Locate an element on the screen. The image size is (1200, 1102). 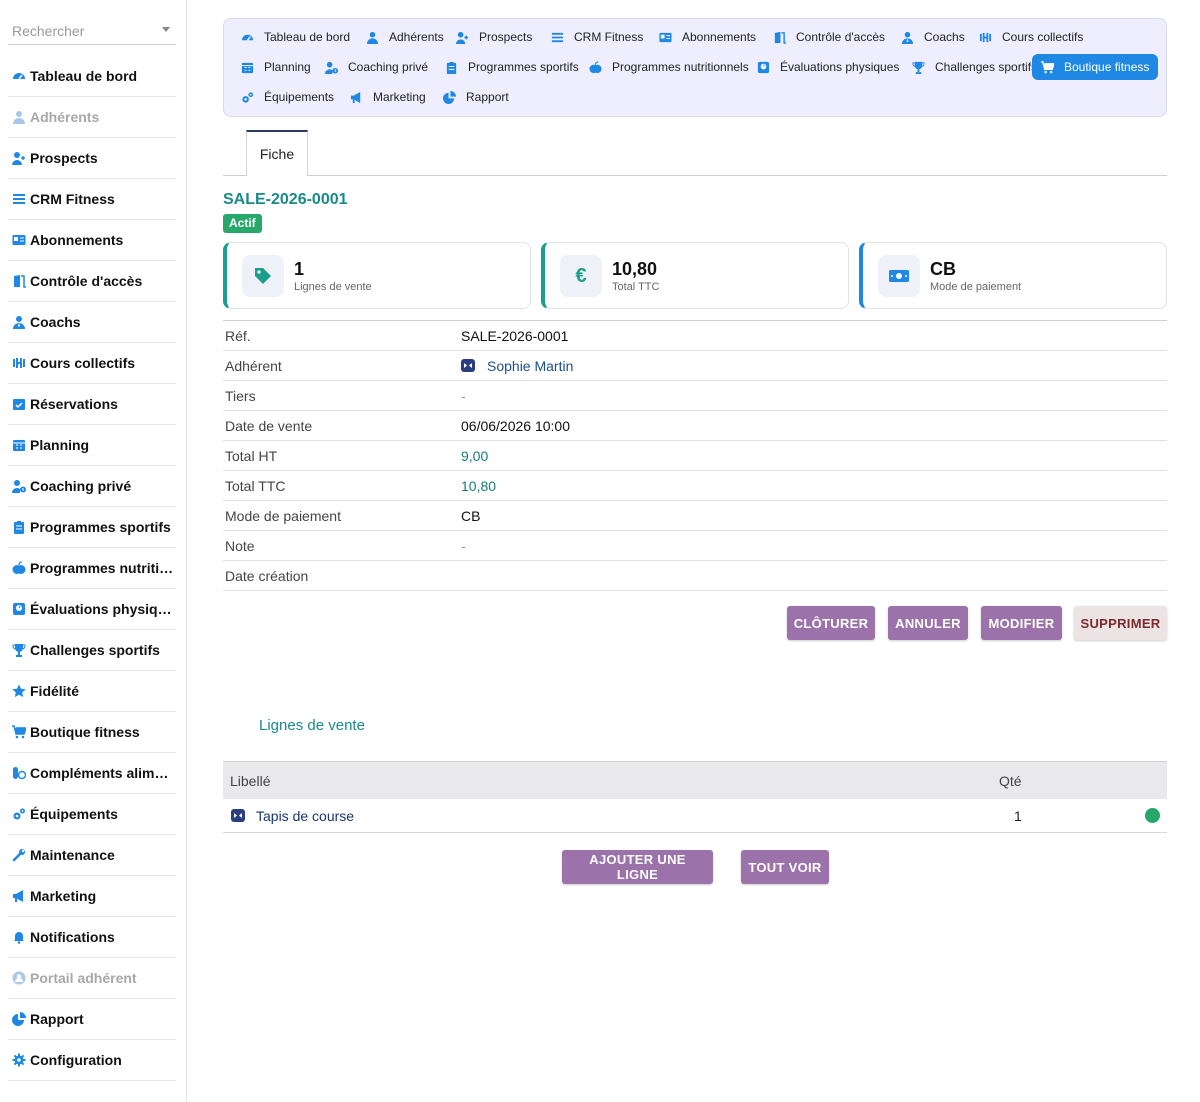
topnav-item-3: CRM Fitness is located at coordinates (597, 37).